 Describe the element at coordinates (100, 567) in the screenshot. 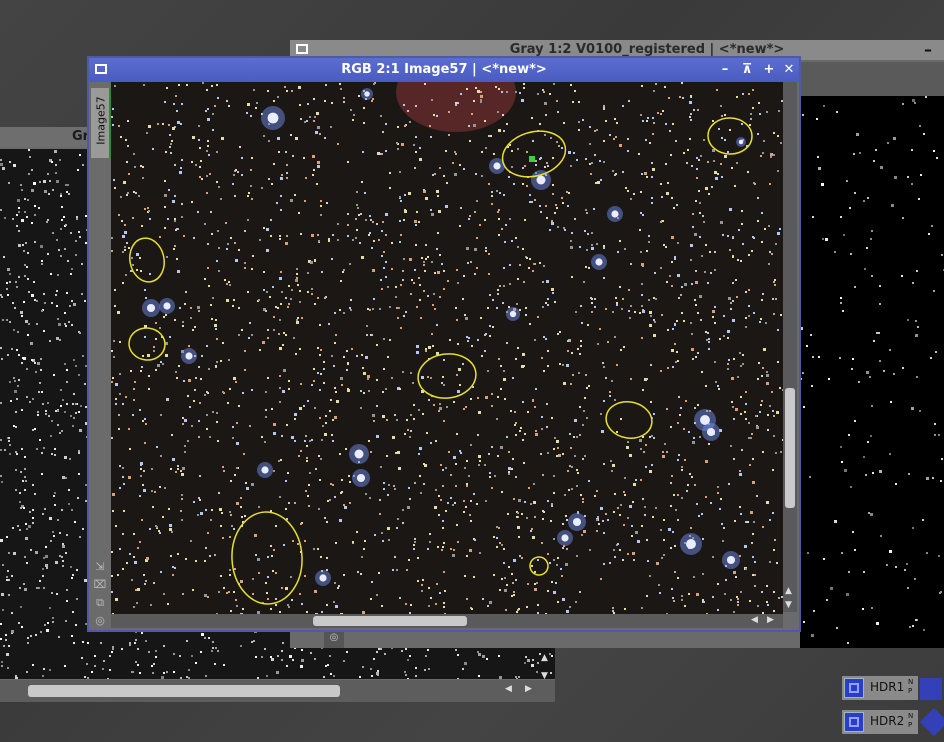

I see `zoom-fit-icon: ⇲` at that location.